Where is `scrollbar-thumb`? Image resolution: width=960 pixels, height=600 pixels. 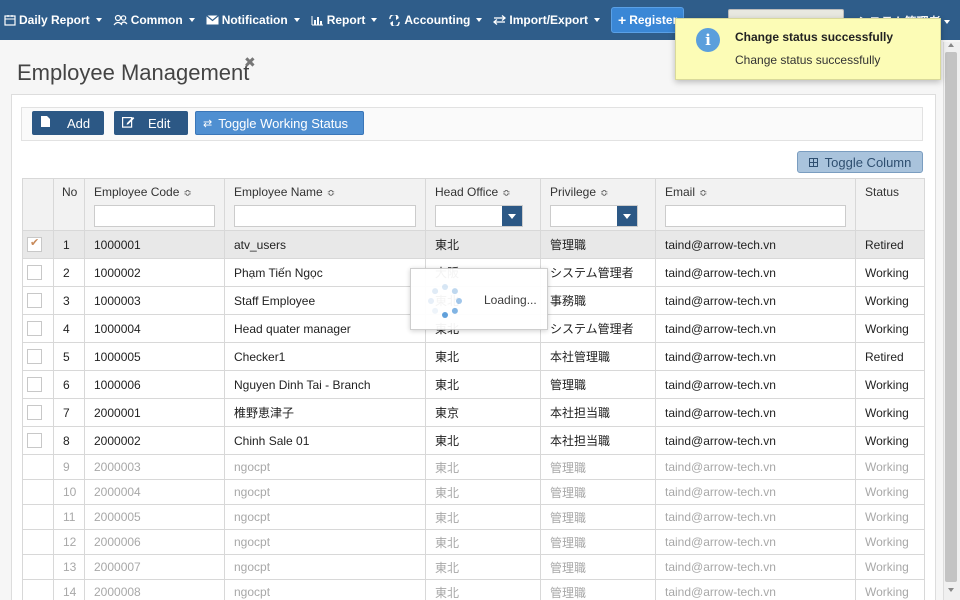
scrollbar-thumb is located at coordinates (951, 317).